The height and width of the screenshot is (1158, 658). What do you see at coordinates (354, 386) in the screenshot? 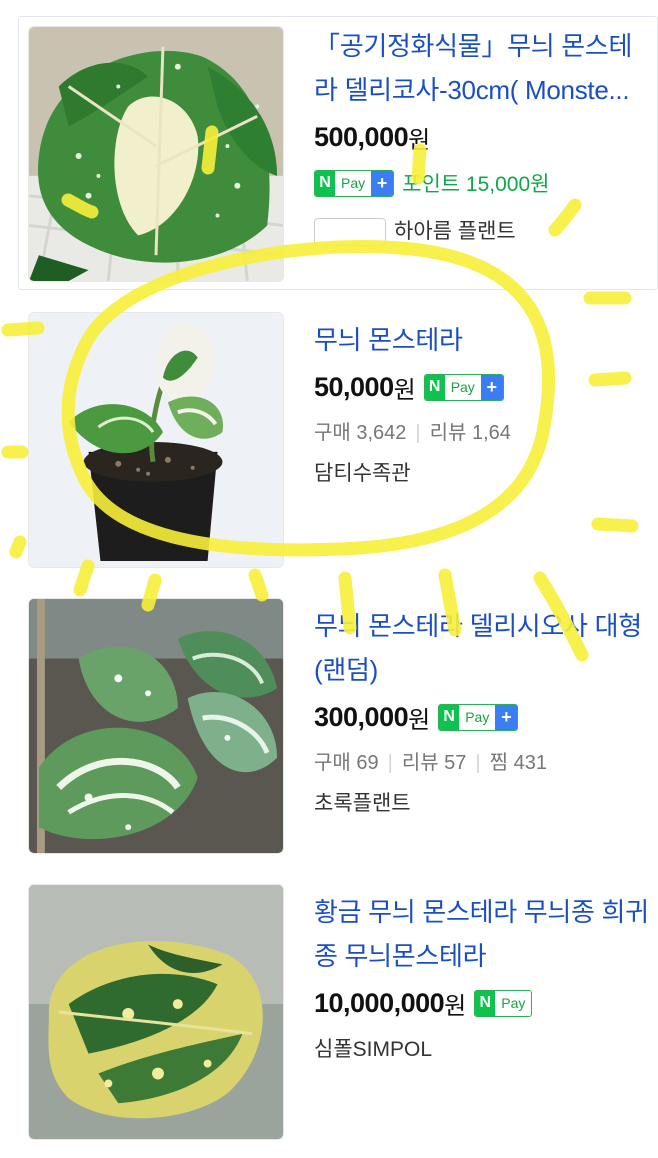
I see `product-price-2: 50,000` at bounding box center [354, 386].